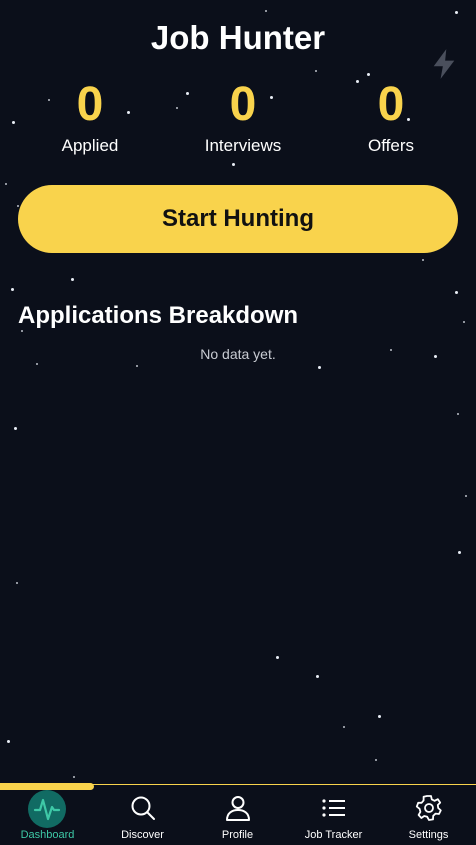 The image size is (476, 845). What do you see at coordinates (47, 809) in the screenshot?
I see `activity-icon` at bounding box center [47, 809].